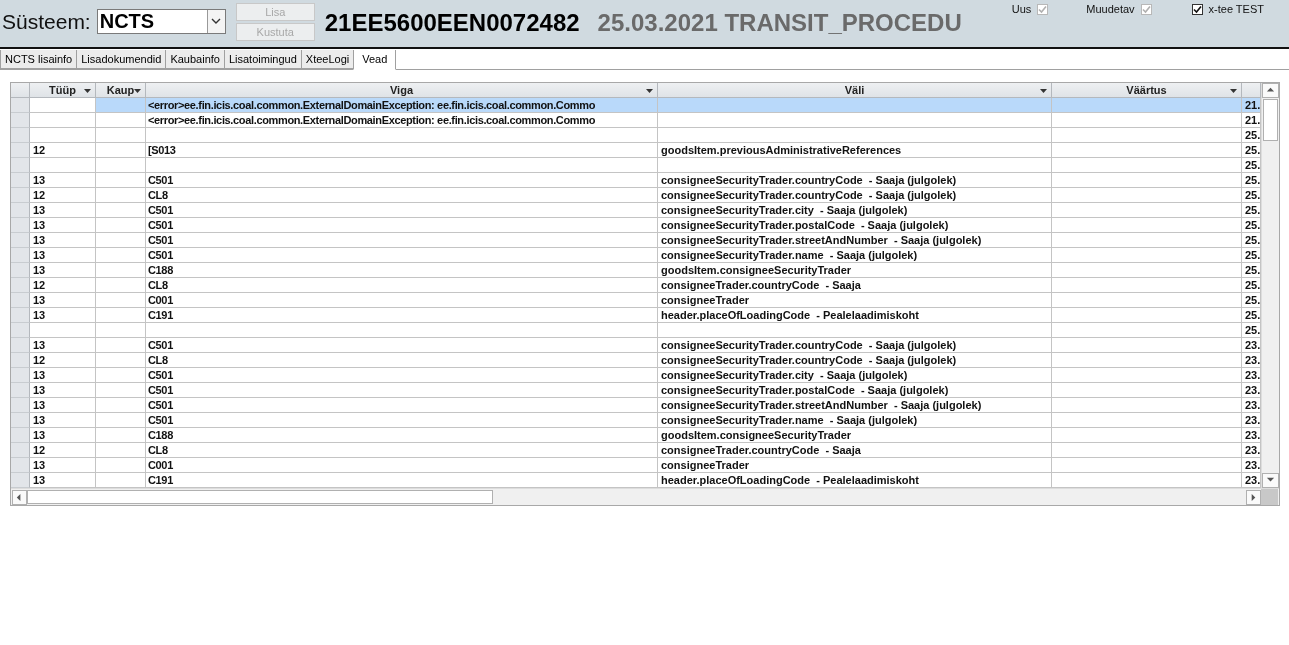  I want to click on table-cell: goodsItem.consigneeSecurityTrader, so click(855, 435).